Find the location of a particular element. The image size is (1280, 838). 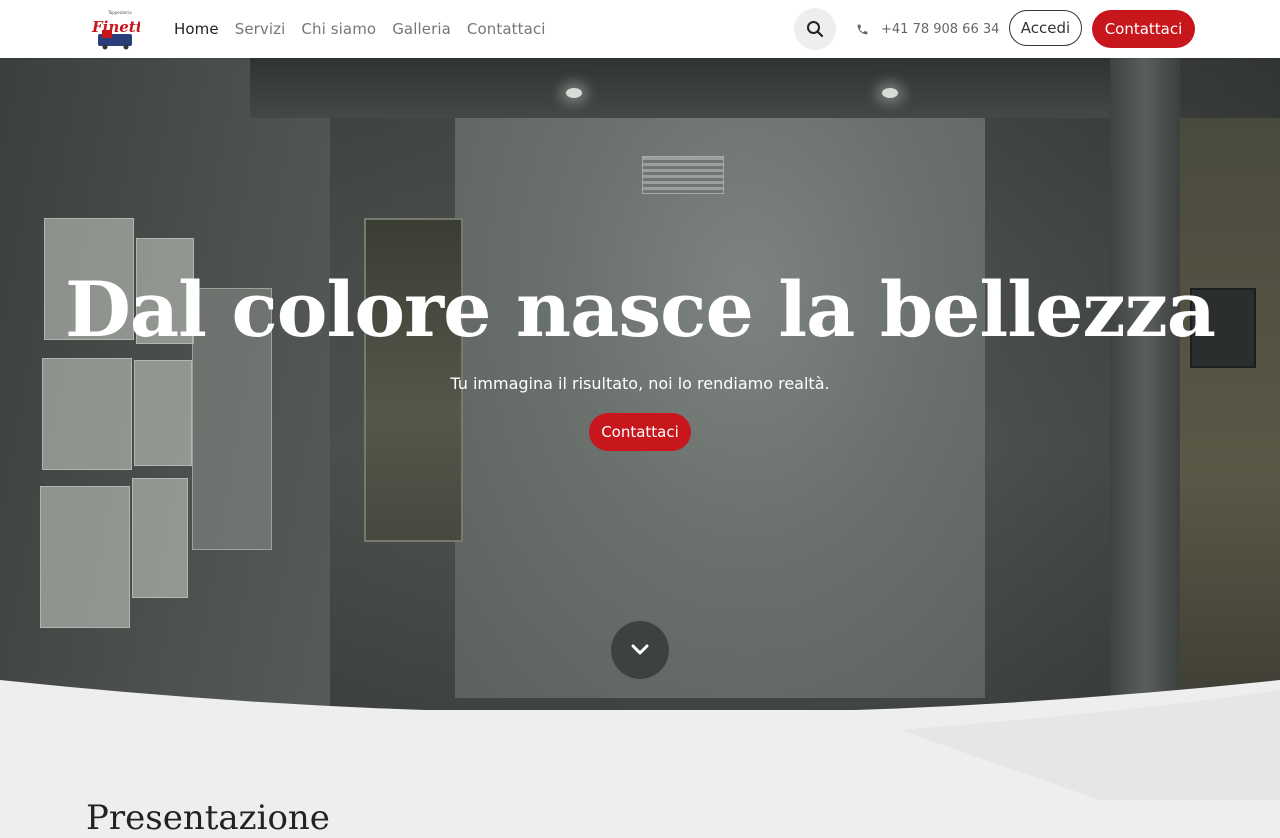

hero-bg-ceiling is located at coordinates (700, 88).